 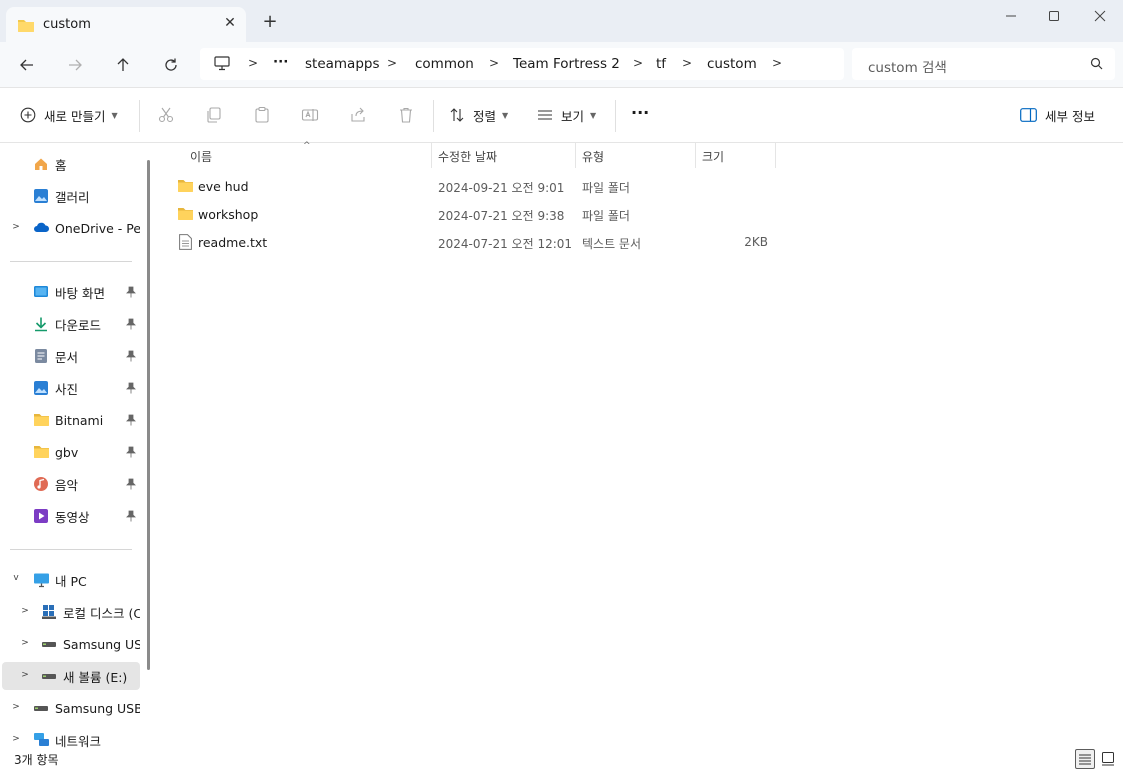 I want to click on sidebar-item-label: 사진, so click(x=67, y=389).